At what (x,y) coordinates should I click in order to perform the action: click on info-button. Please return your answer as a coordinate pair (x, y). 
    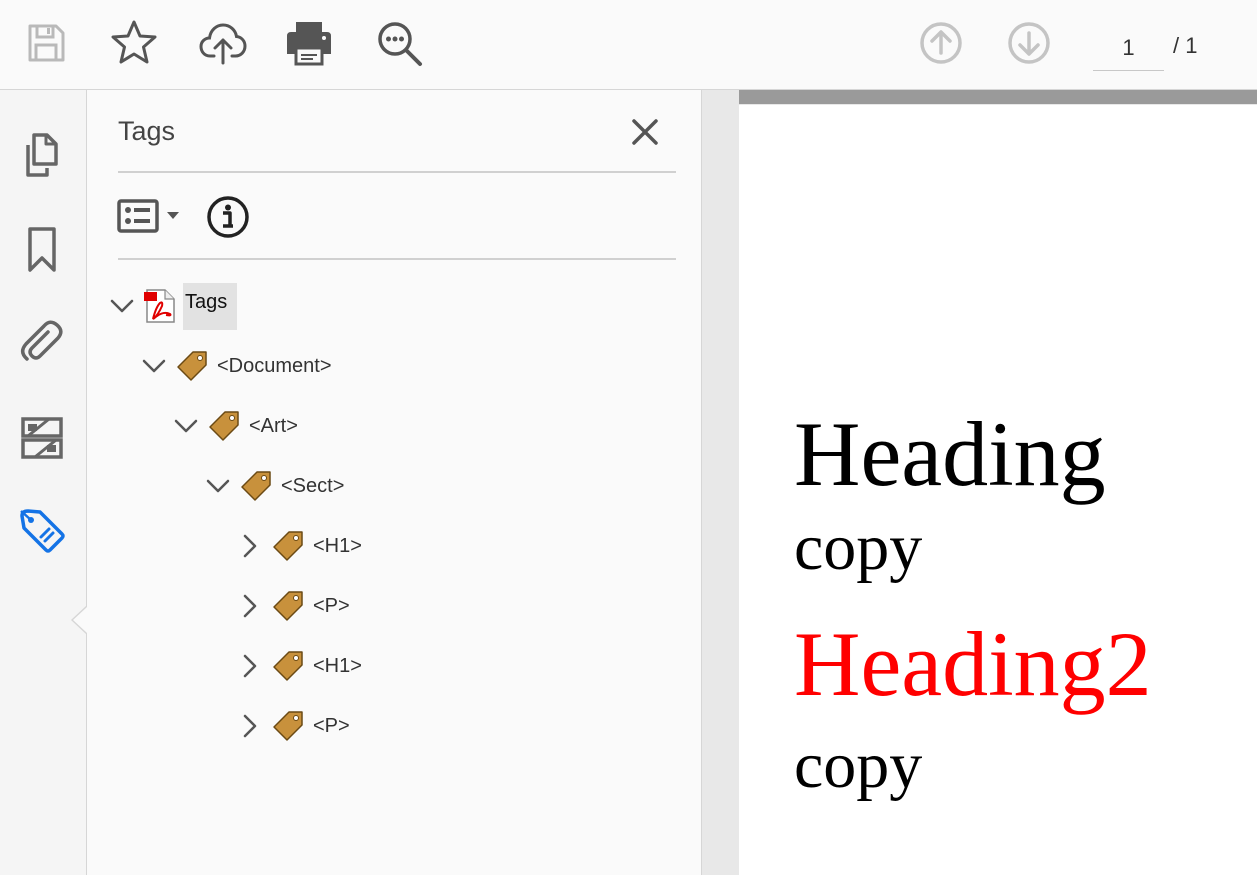
    Looking at the image, I should click on (228, 217).